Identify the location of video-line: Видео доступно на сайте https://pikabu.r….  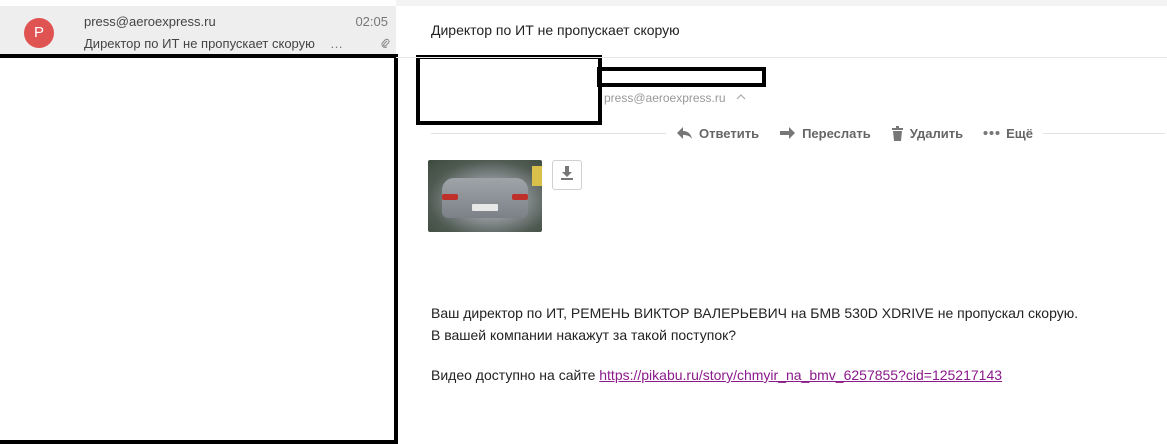
(716, 375).